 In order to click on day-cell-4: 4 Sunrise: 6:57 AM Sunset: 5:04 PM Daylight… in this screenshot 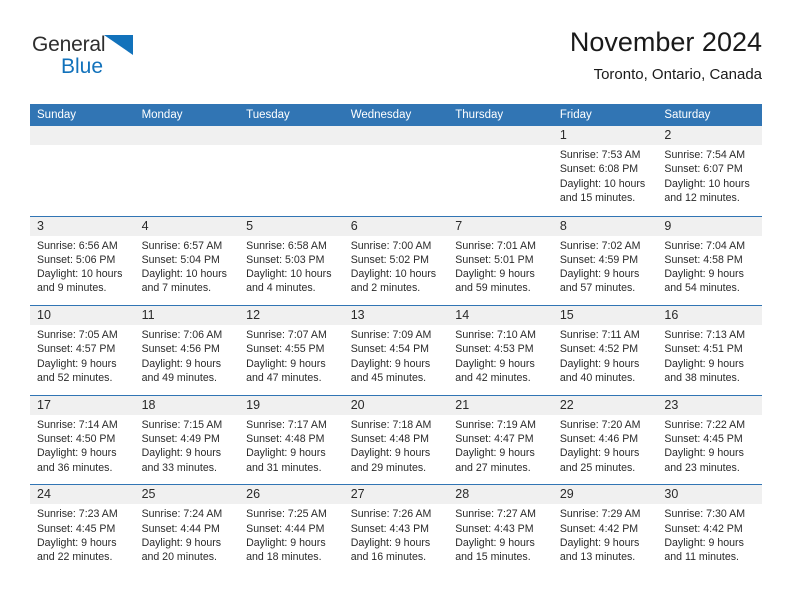, I will do `click(187, 261)`.